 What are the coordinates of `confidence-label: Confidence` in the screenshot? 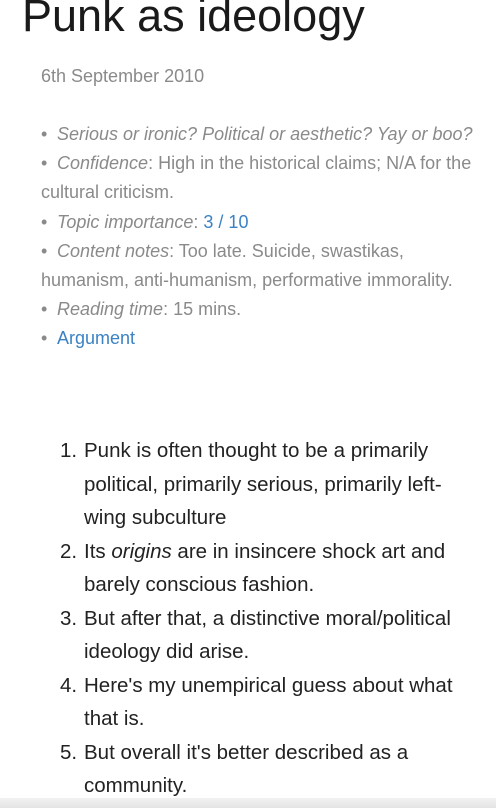 It's located at (103, 163).